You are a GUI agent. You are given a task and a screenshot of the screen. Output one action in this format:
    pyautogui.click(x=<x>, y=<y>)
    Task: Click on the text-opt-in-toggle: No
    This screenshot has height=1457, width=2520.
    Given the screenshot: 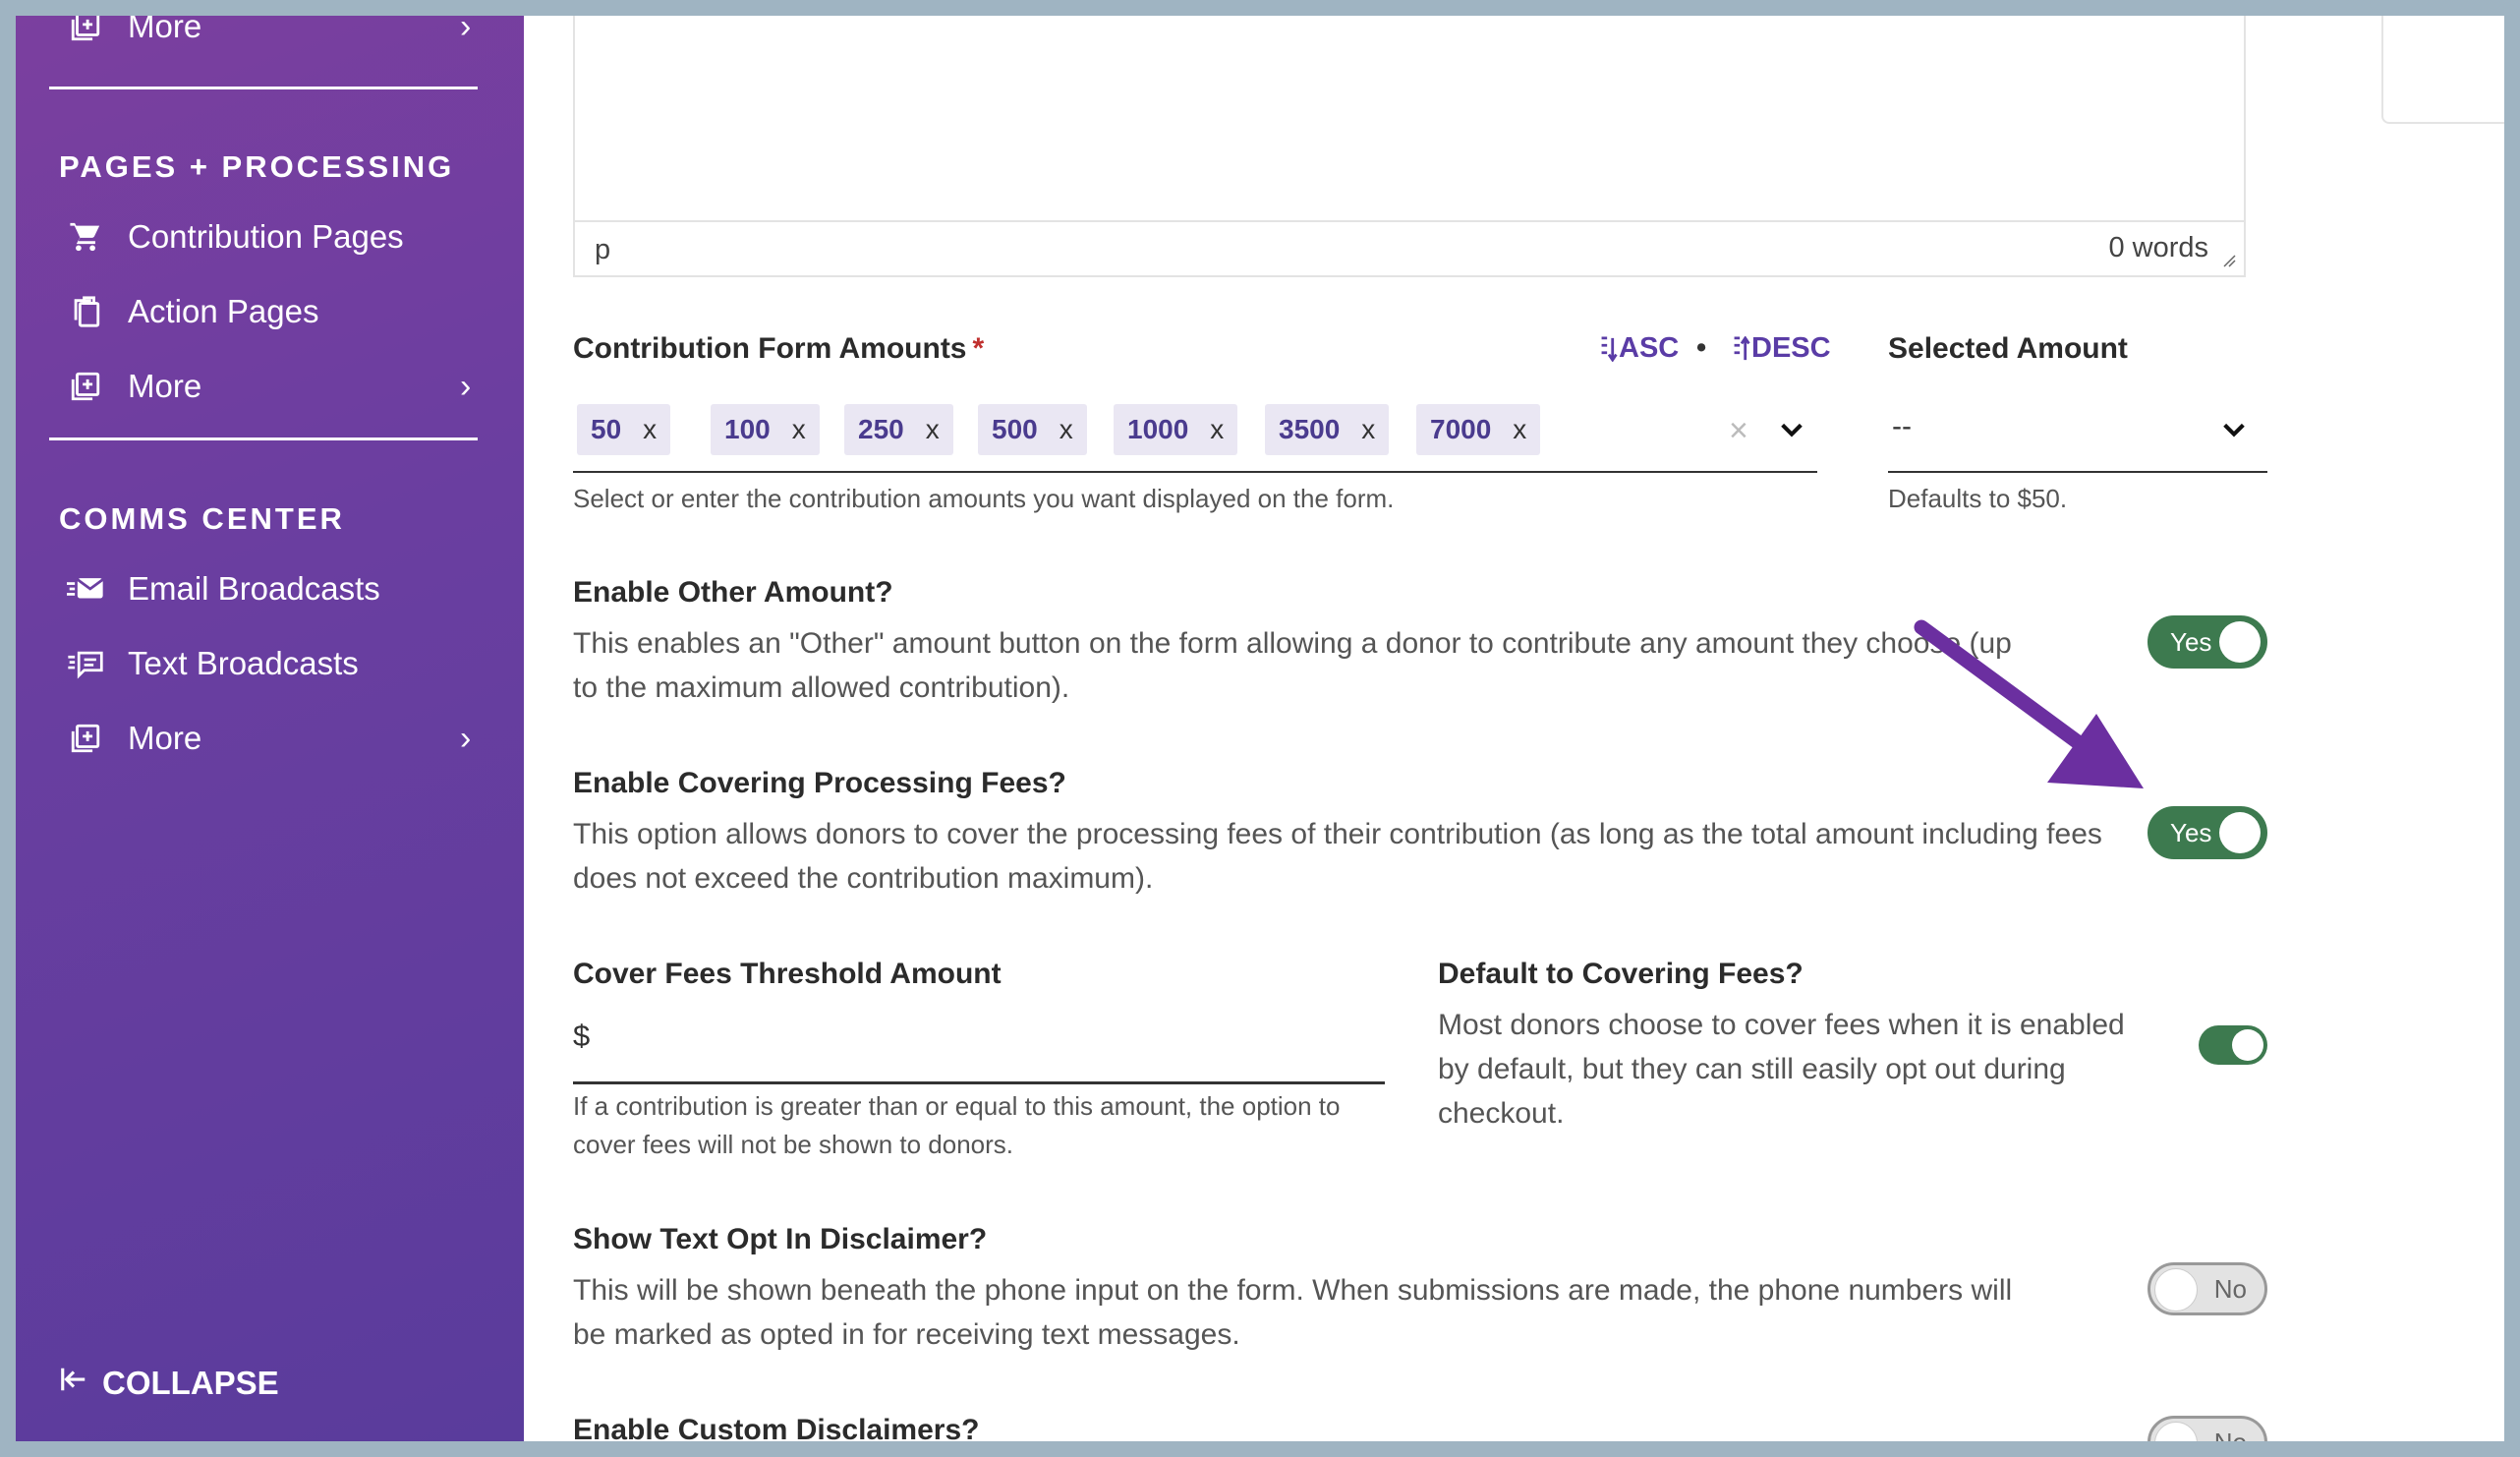 What is the action you would take?
    pyautogui.click(x=2207, y=1288)
    